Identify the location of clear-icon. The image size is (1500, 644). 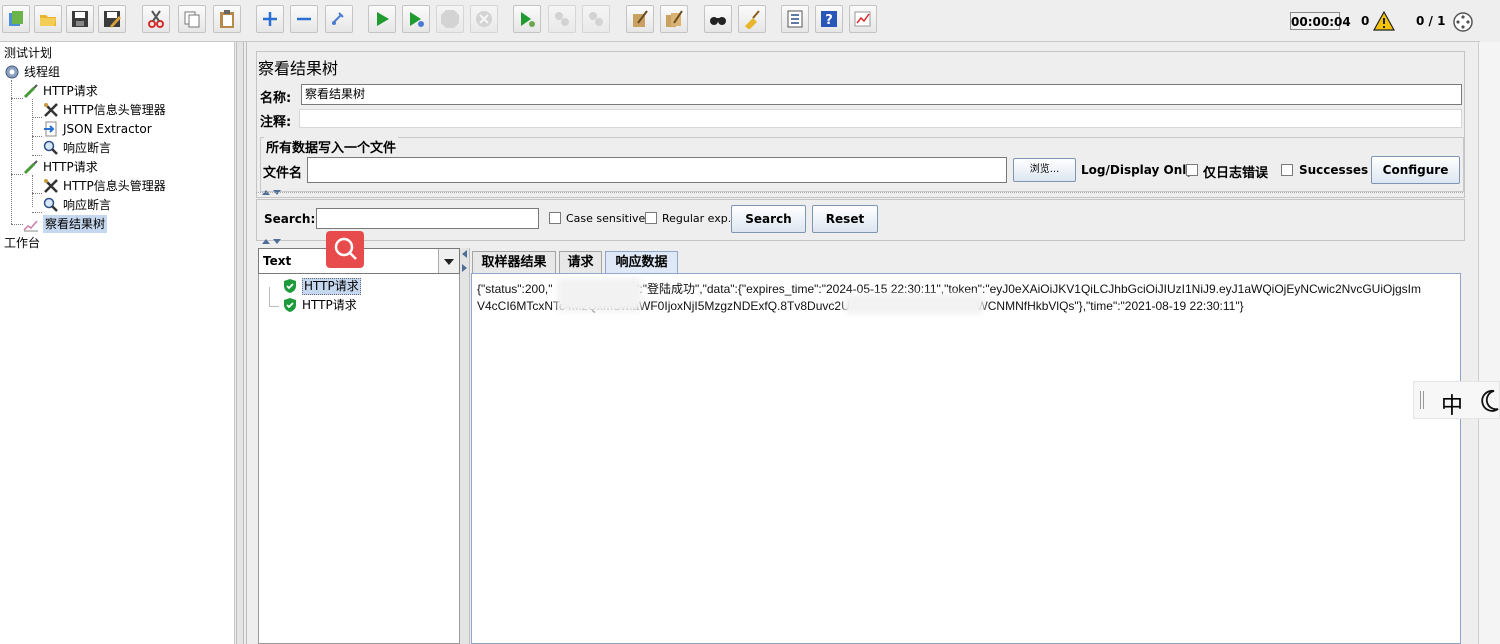
(640, 19).